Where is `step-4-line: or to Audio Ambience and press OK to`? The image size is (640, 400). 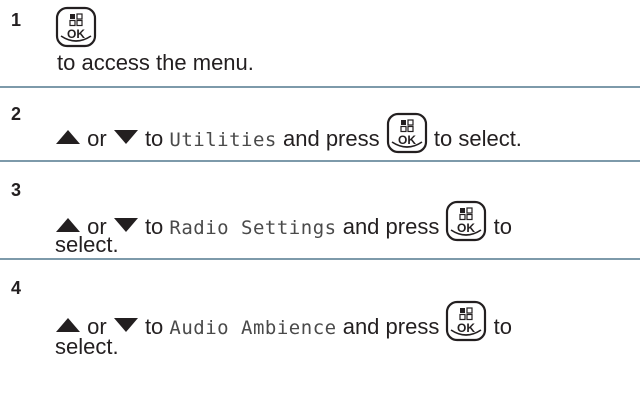 step-4-line: or to Audio Ambience and press OK to is located at coordinates (283, 321).